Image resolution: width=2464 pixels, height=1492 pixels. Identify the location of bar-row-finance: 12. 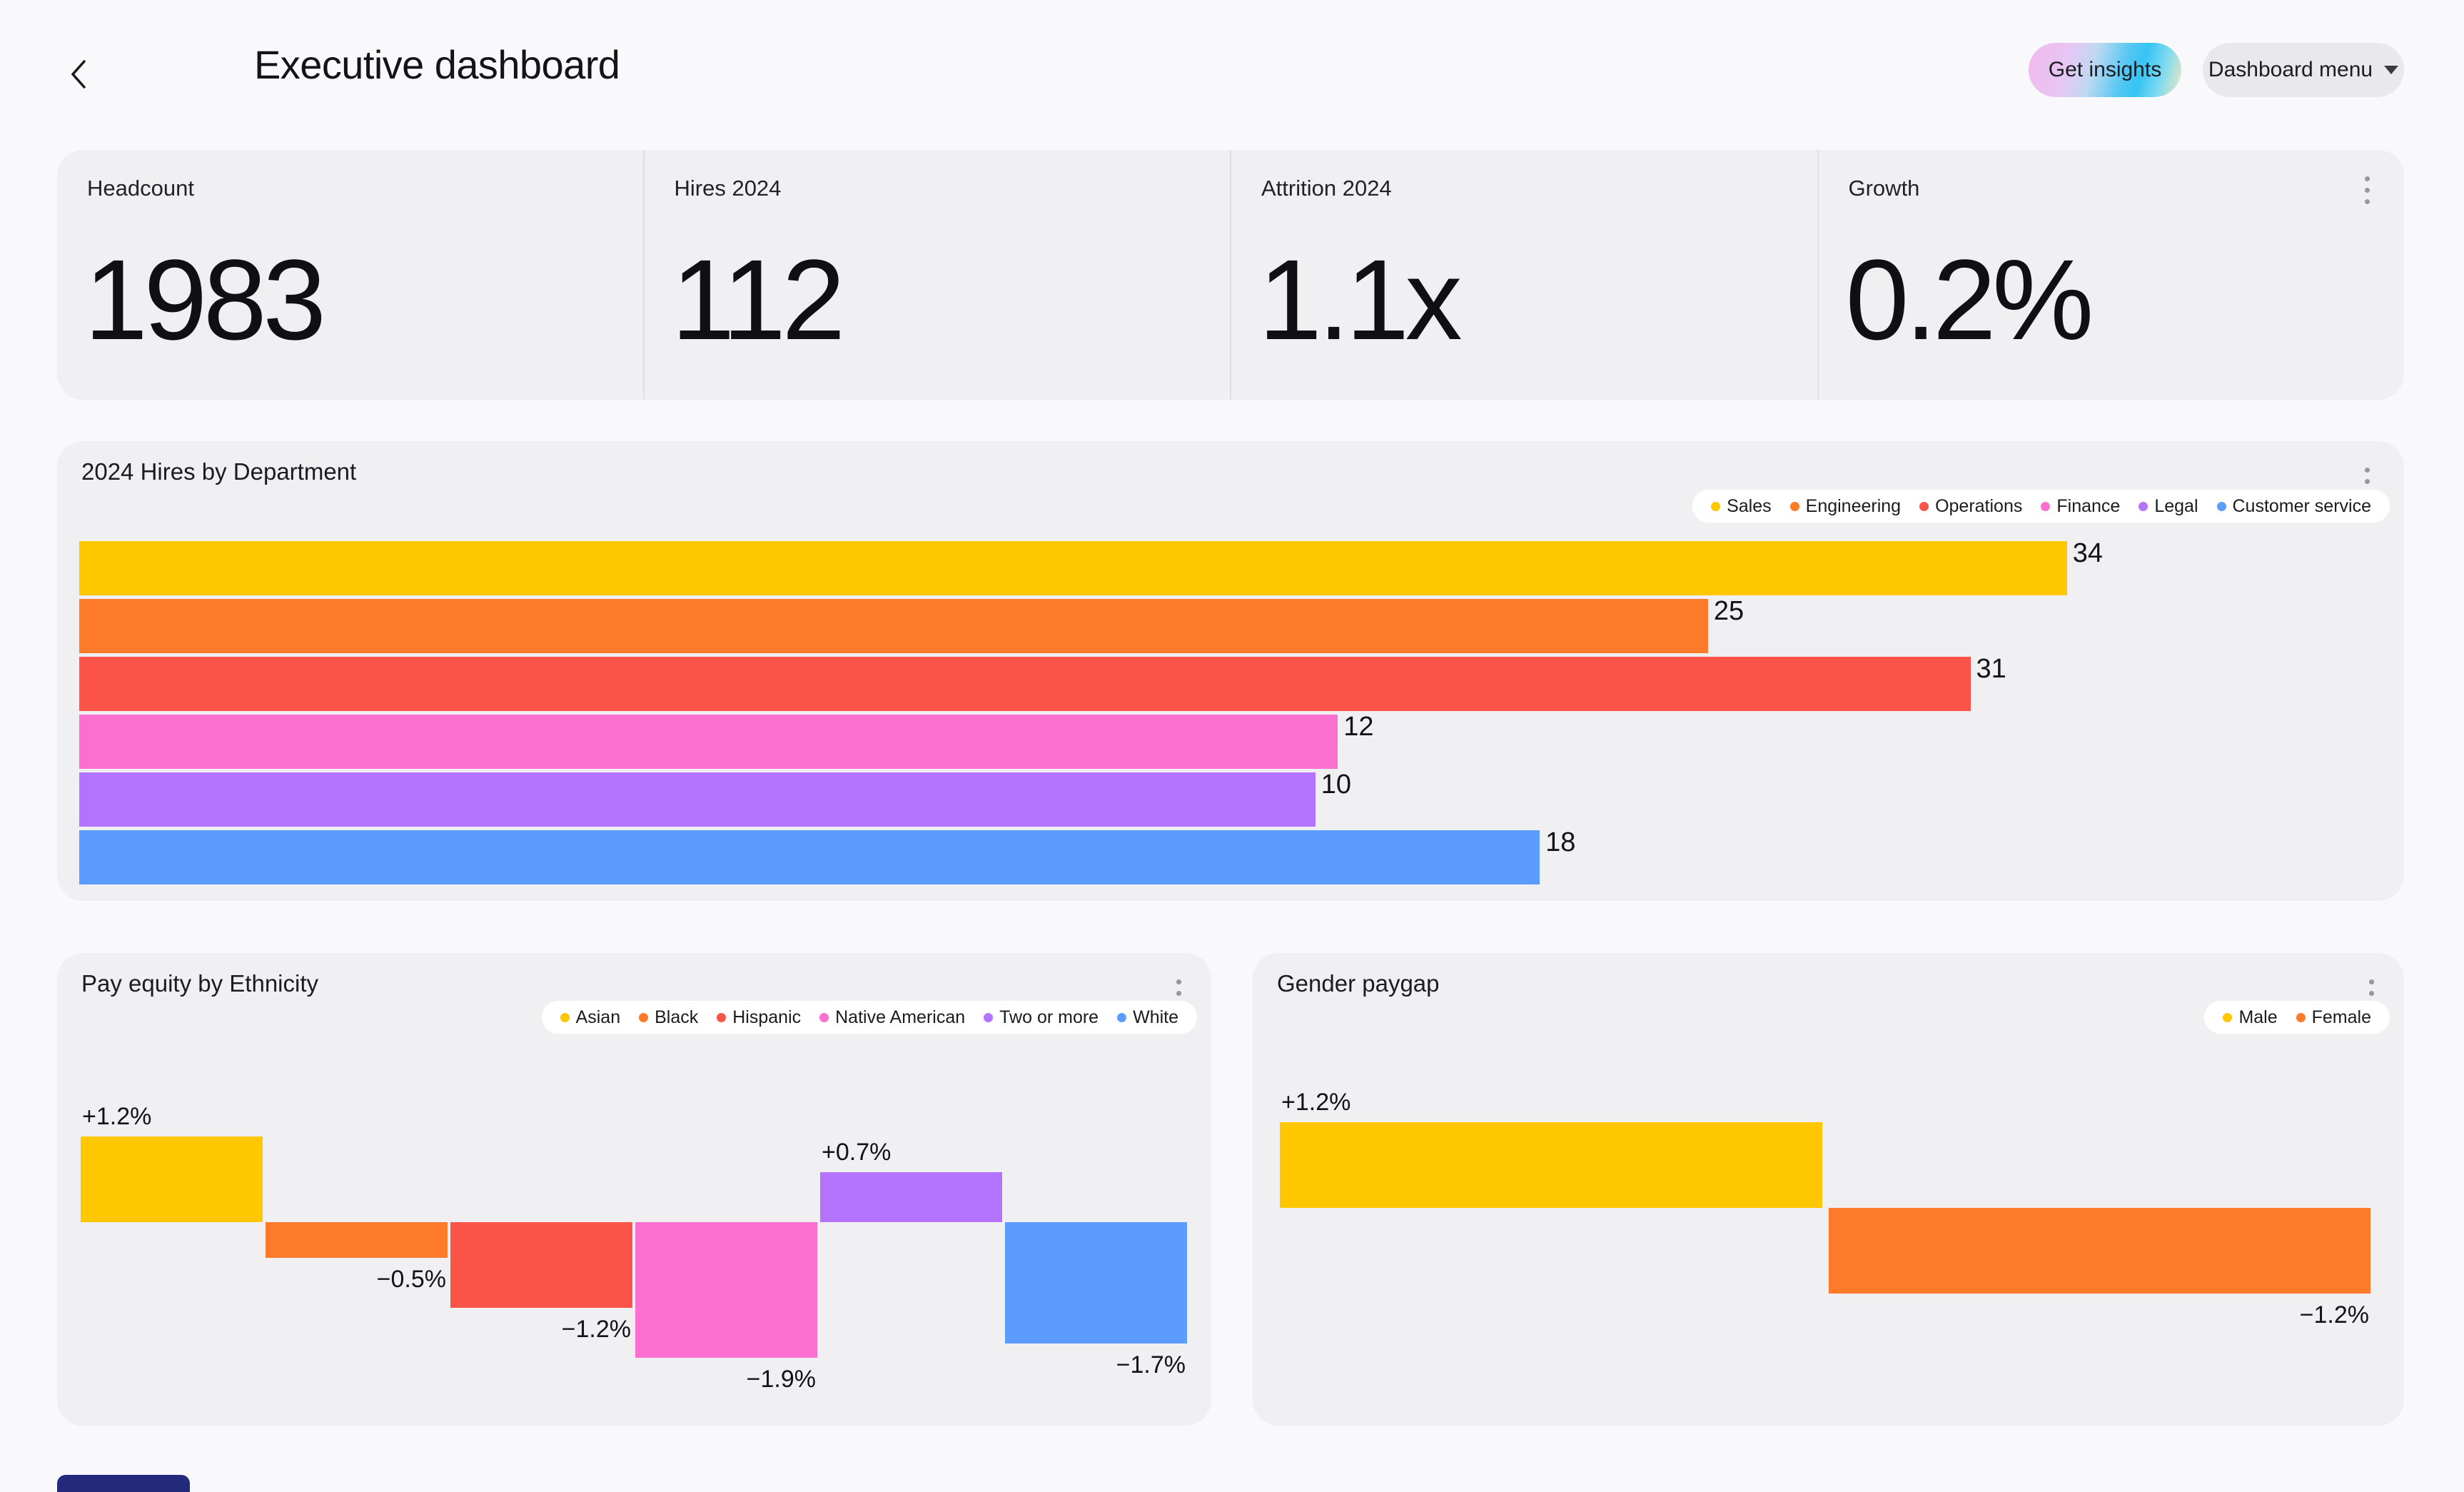
(1201, 740).